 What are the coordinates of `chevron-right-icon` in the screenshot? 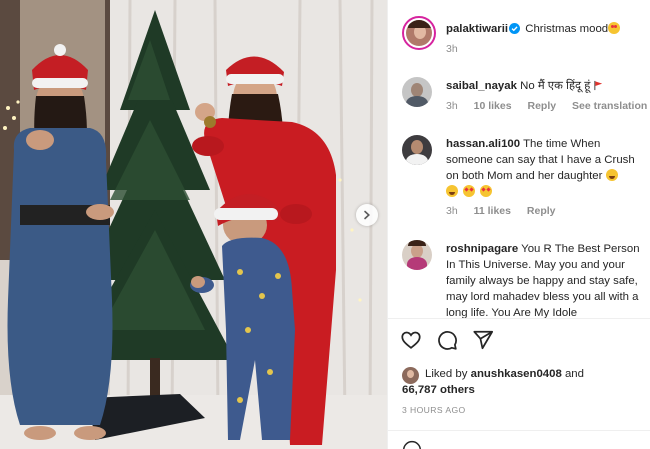 It's located at (367, 215).